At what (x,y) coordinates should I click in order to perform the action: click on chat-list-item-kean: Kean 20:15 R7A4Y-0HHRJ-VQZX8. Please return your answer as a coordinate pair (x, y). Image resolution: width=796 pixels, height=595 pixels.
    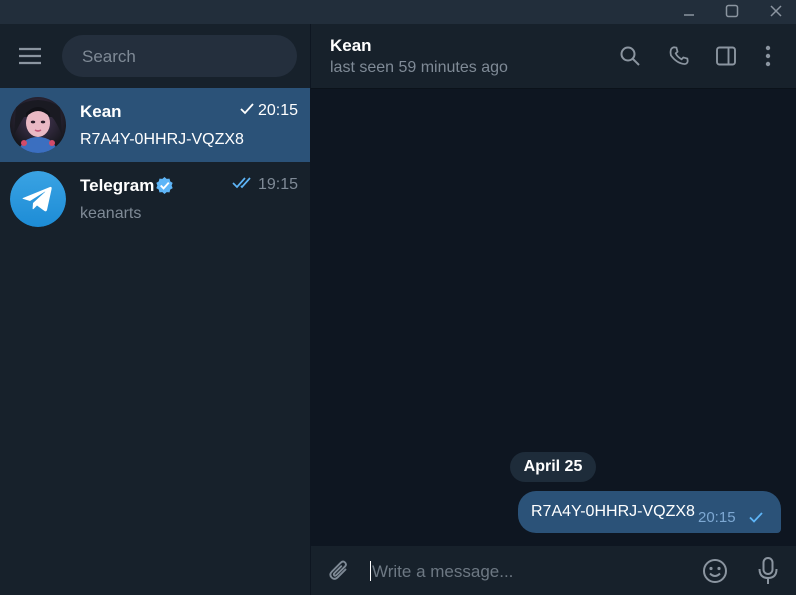
    Looking at the image, I should click on (155, 125).